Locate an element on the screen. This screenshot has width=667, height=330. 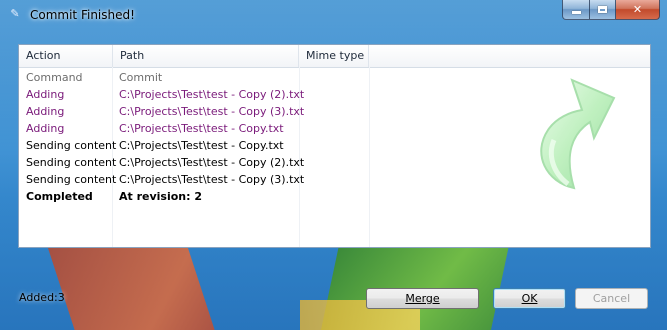
caption-buttons: ✕ is located at coordinates (611, 10).